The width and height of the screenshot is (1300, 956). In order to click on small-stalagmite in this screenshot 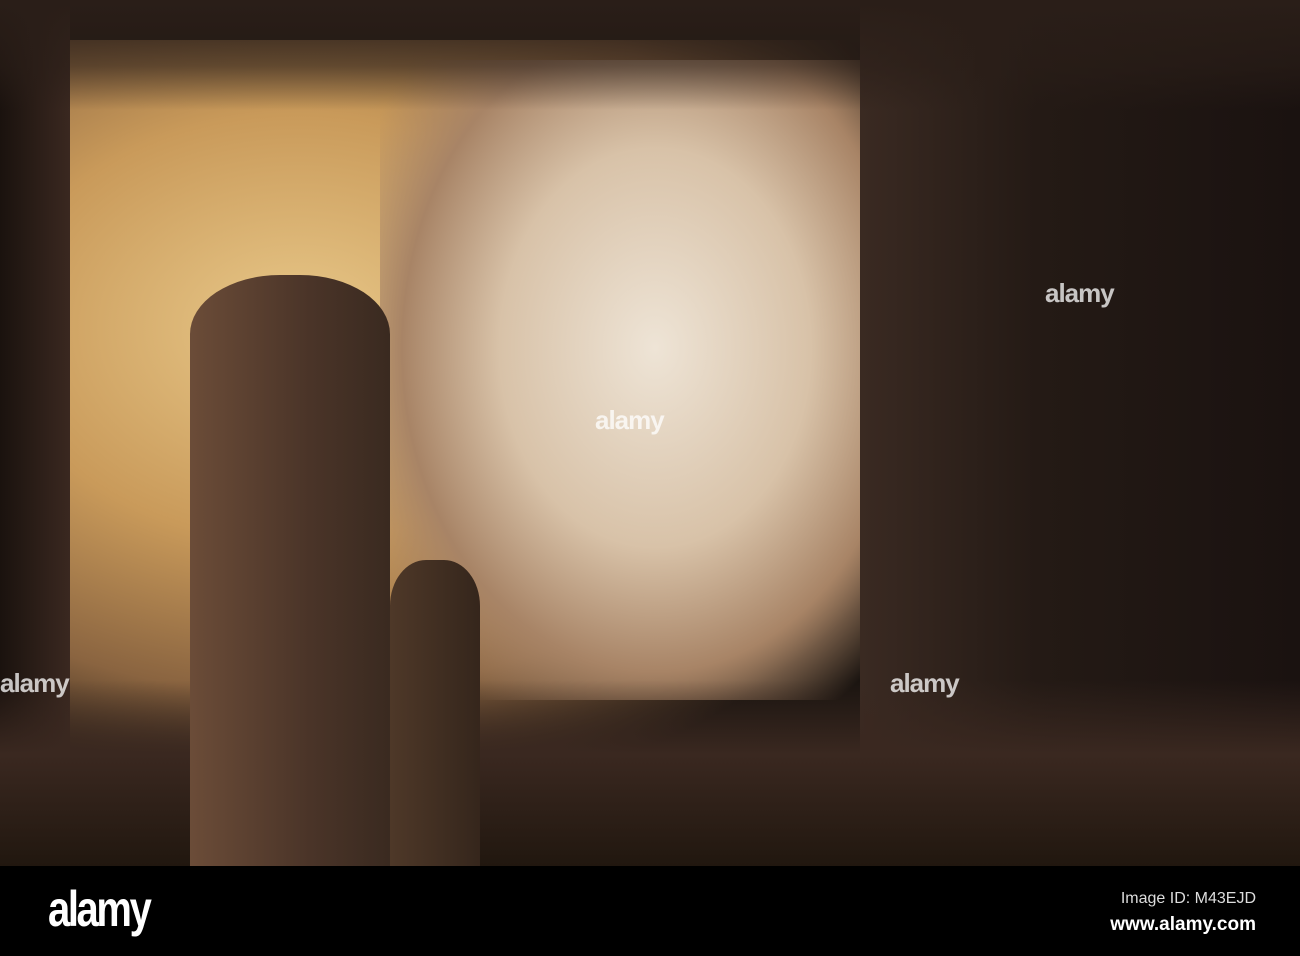, I will do `click(435, 713)`.